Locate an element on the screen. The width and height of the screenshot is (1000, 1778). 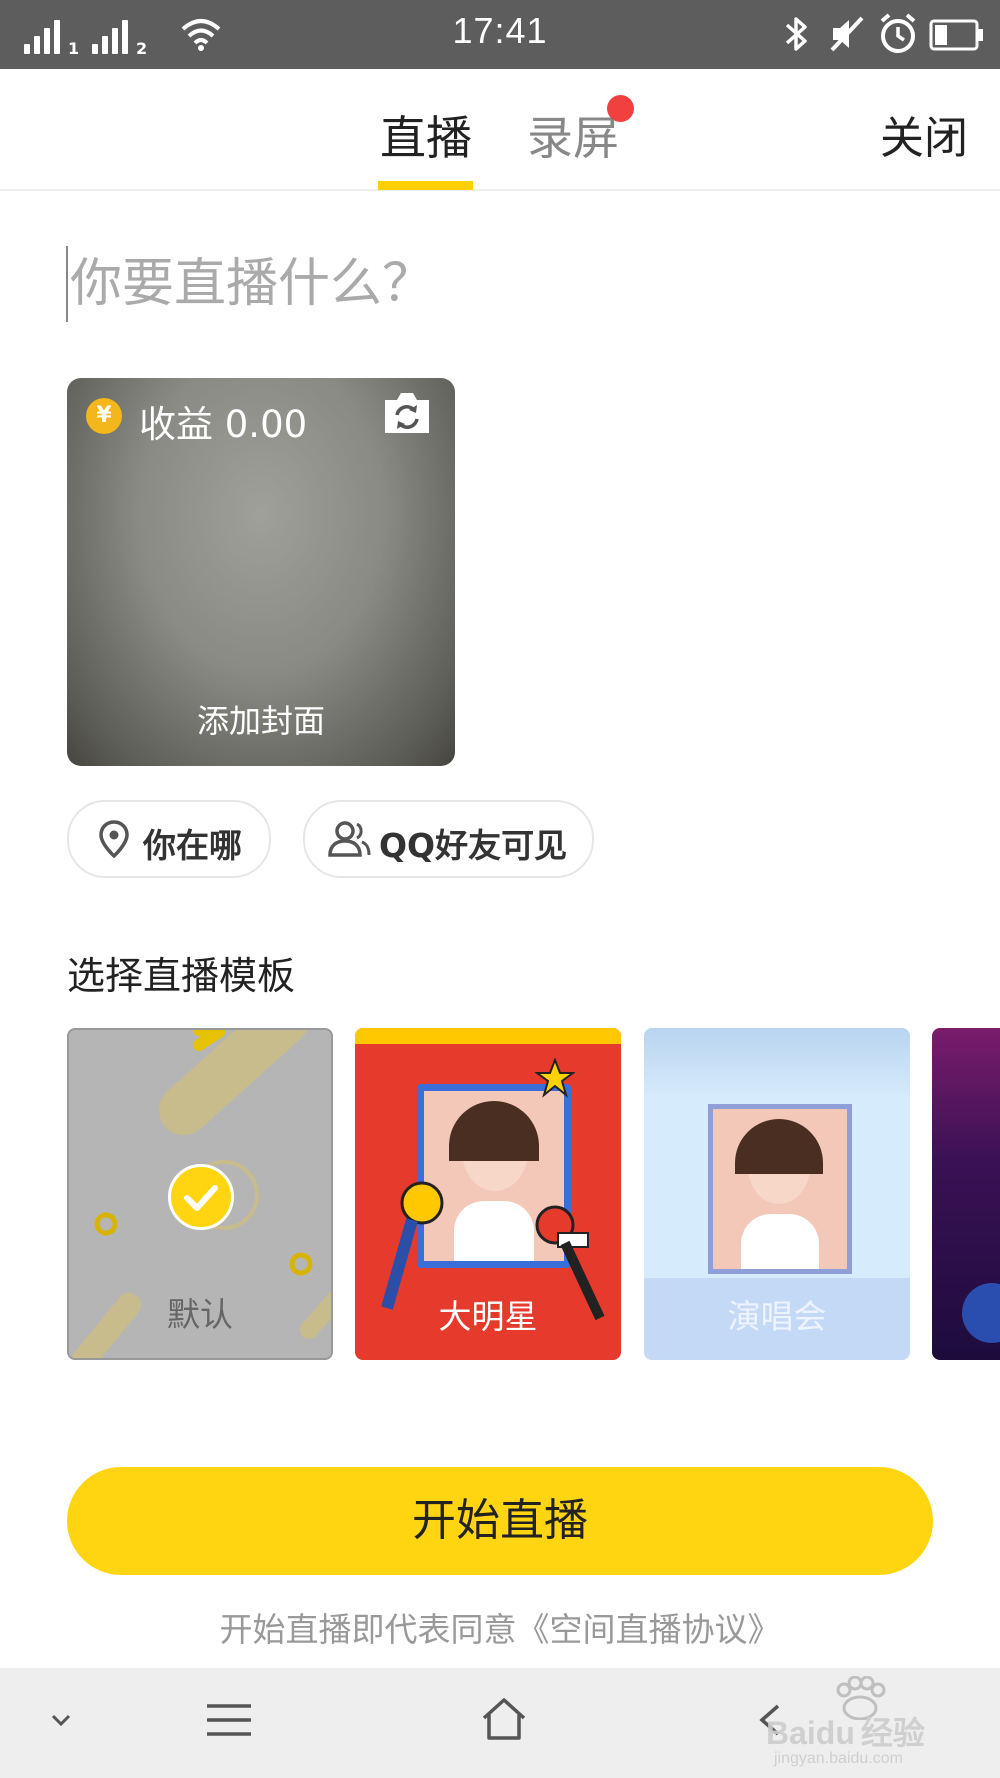
earnings-label: 收益 0.00 is located at coordinates (223, 424).